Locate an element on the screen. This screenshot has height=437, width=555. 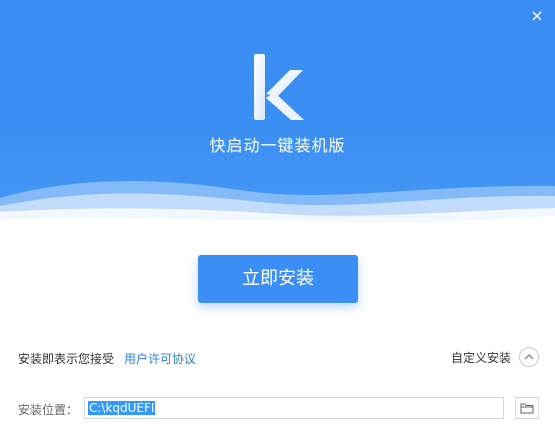
browse-folder-button is located at coordinates (527, 408).